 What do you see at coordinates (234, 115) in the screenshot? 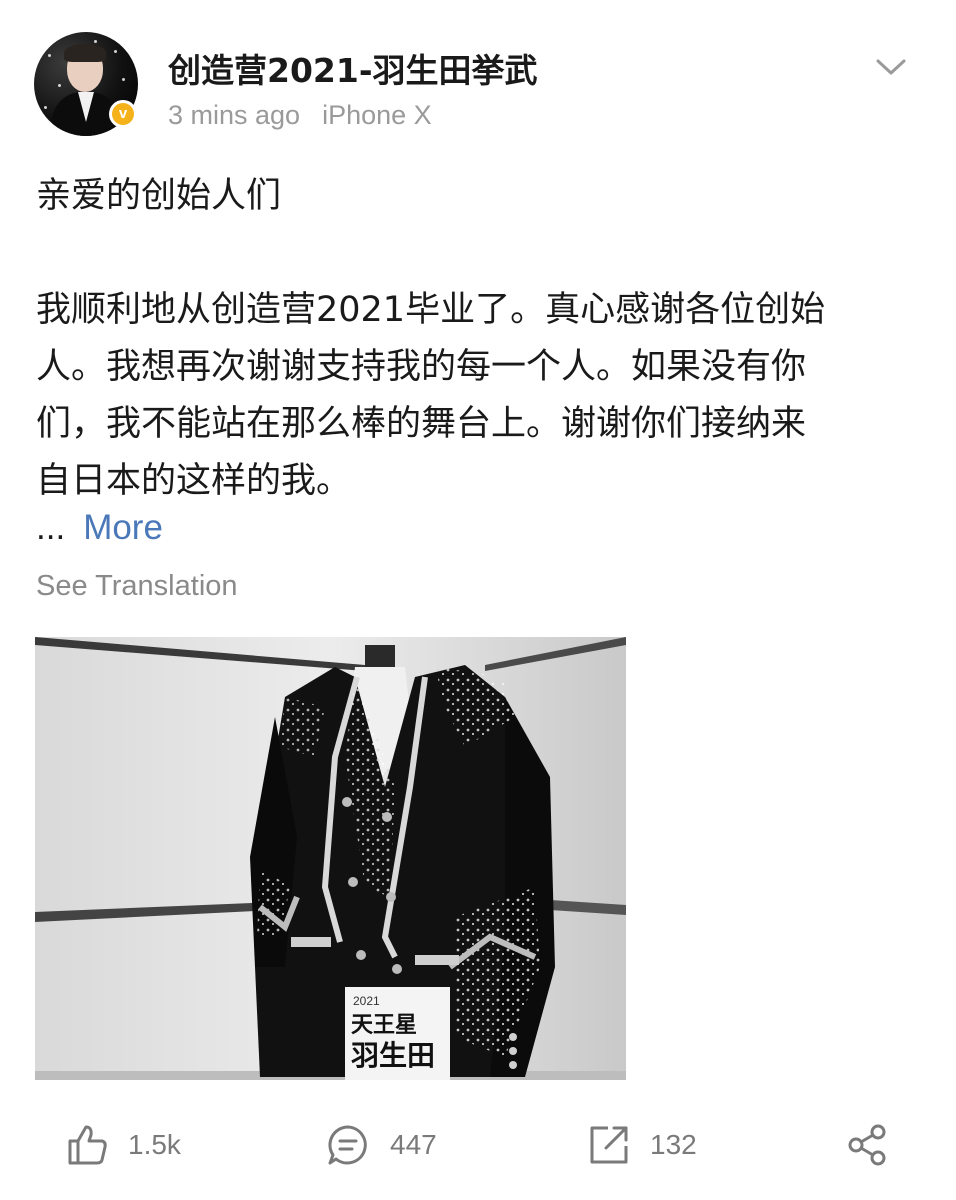
I see `post-time: 3 mins ago` at bounding box center [234, 115].